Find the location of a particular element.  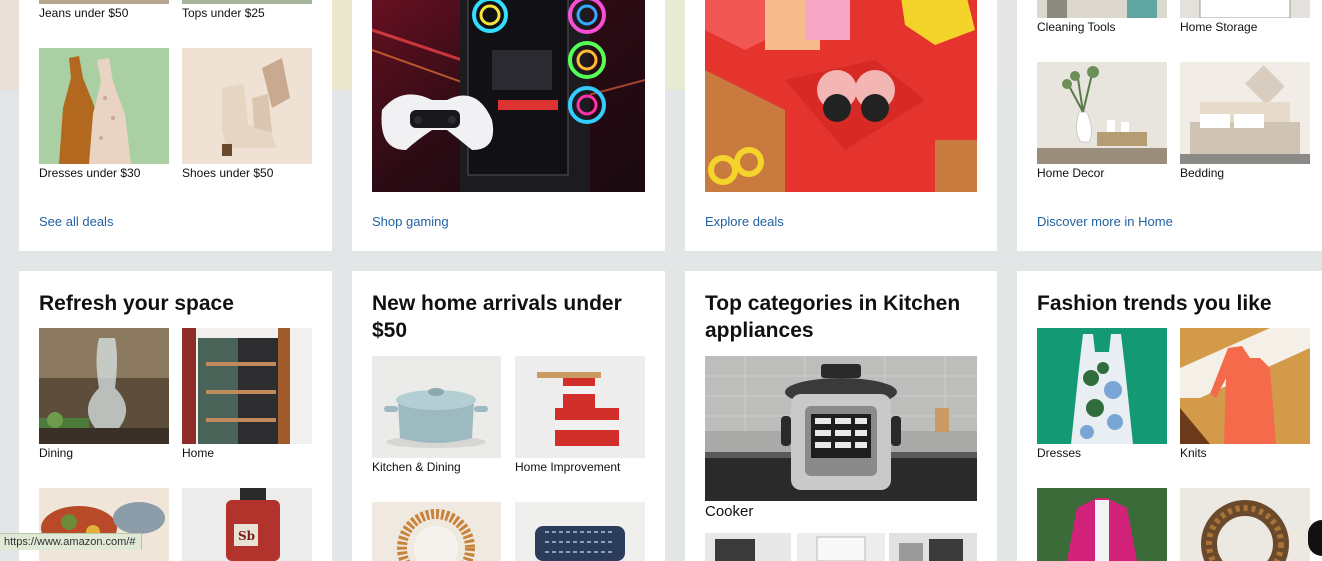

dining-tile-image is located at coordinates (104, 386).